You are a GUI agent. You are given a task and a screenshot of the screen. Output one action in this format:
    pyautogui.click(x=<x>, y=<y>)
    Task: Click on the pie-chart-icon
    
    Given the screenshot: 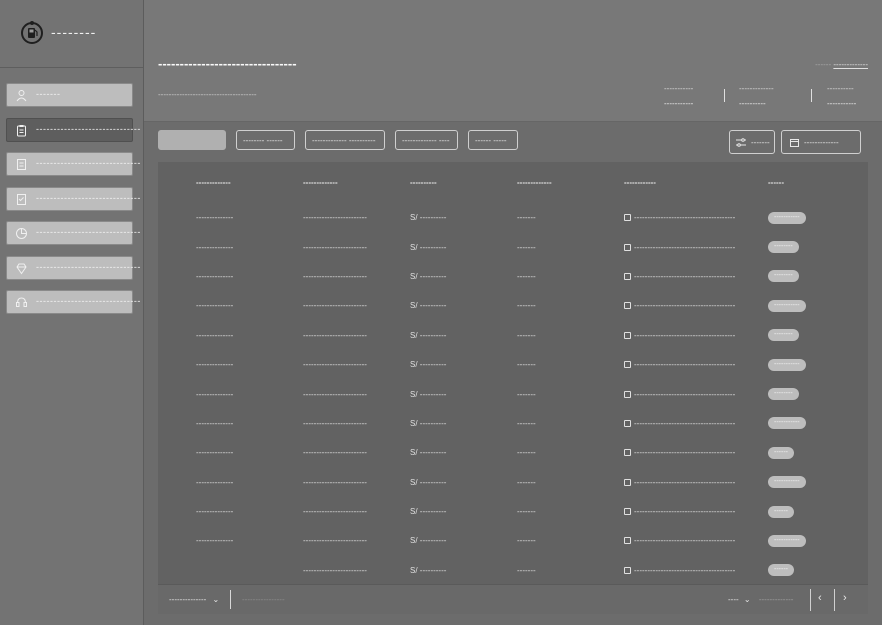 What is the action you would take?
    pyautogui.click(x=21, y=233)
    